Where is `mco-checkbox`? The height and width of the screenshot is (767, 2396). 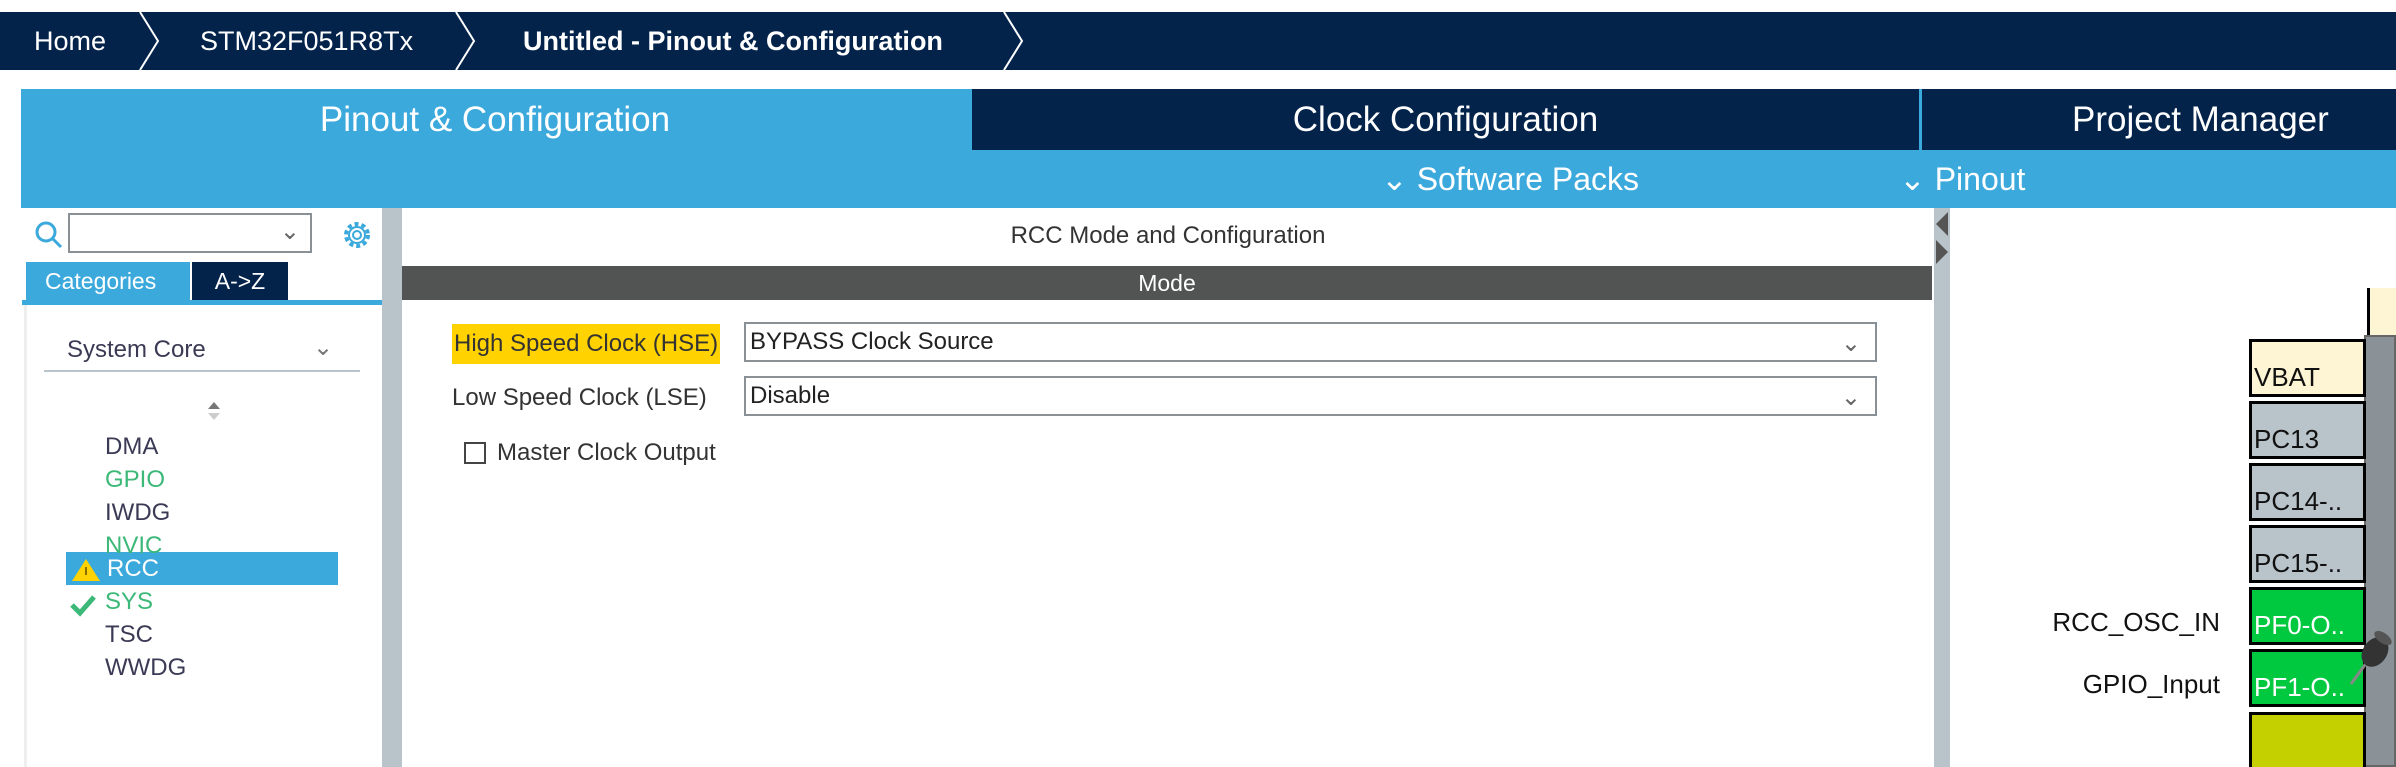 mco-checkbox is located at coordinates (475, 453).